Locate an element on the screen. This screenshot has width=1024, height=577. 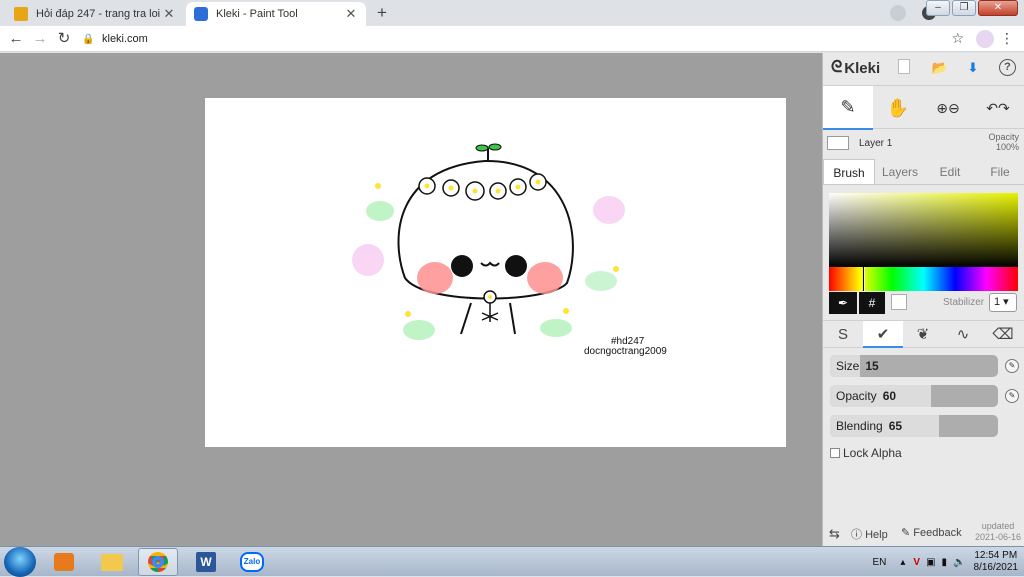
tab-file: File is located at coordinates (999, 171).